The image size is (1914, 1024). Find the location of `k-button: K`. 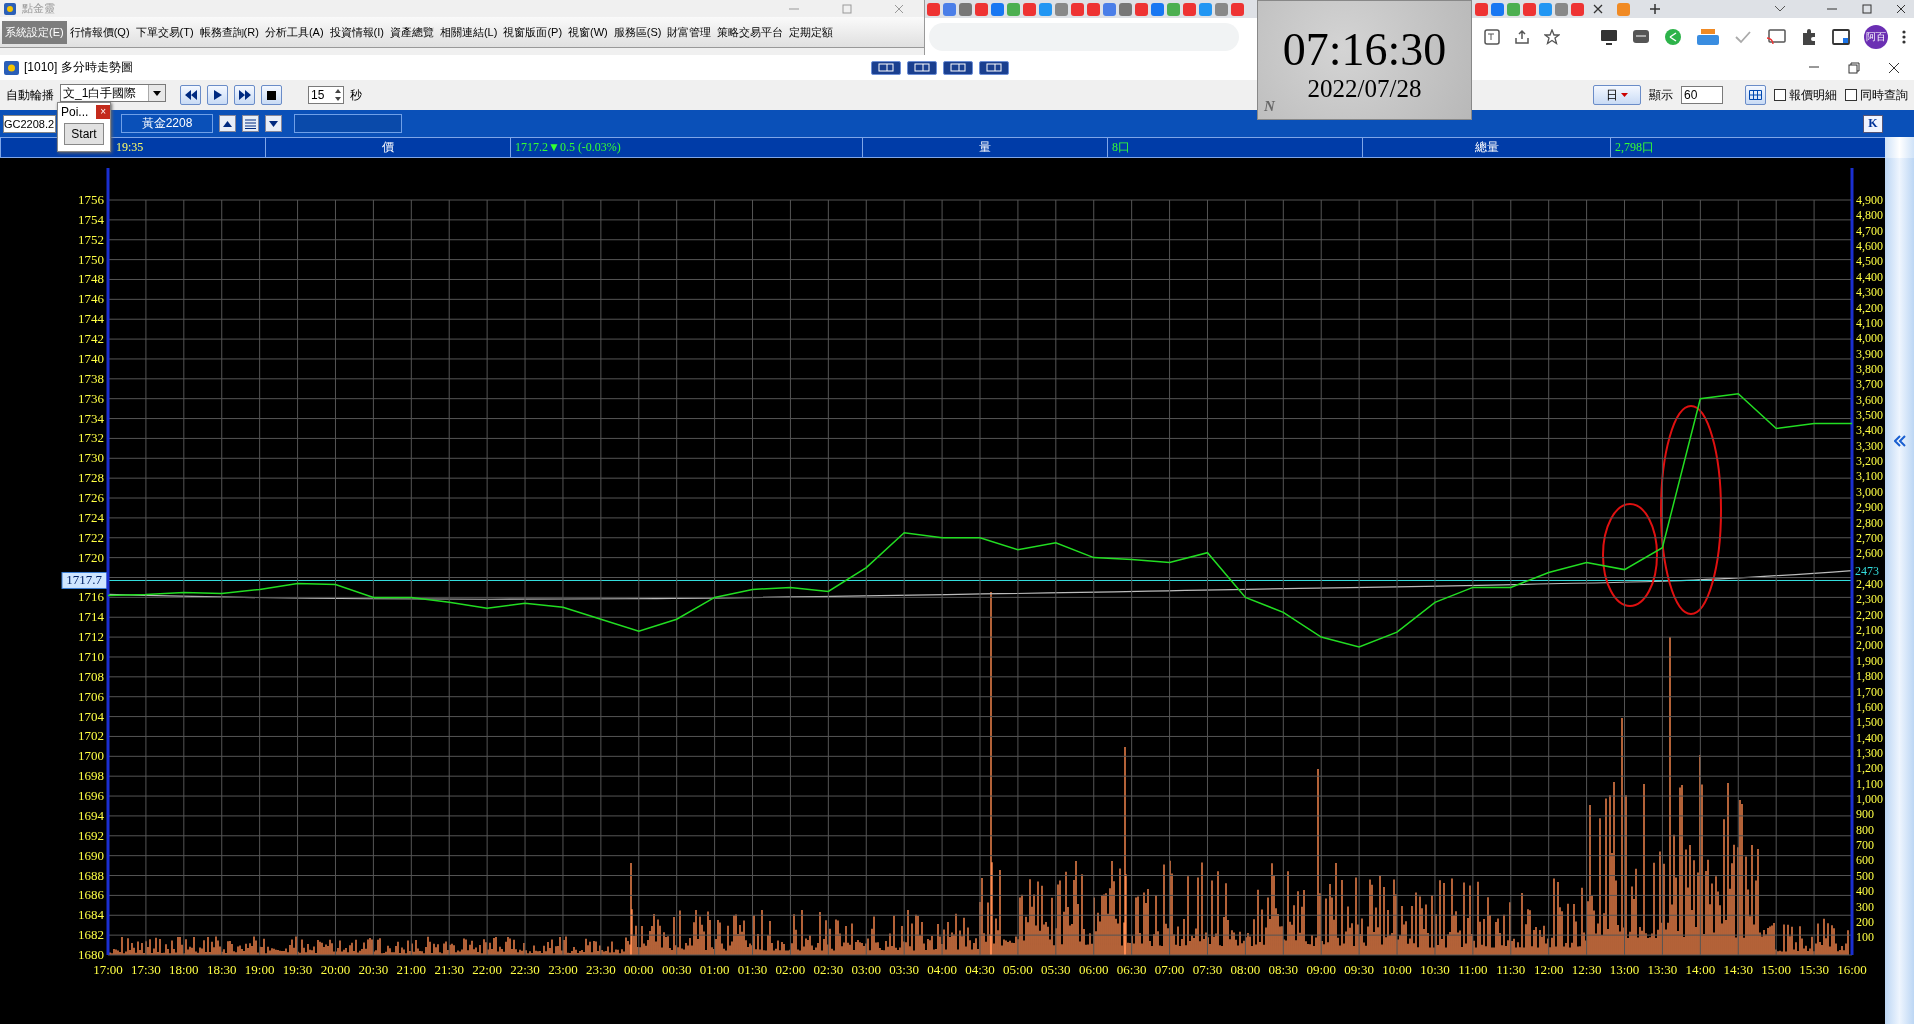

k-button: K is located at coordinates (1873, 123).